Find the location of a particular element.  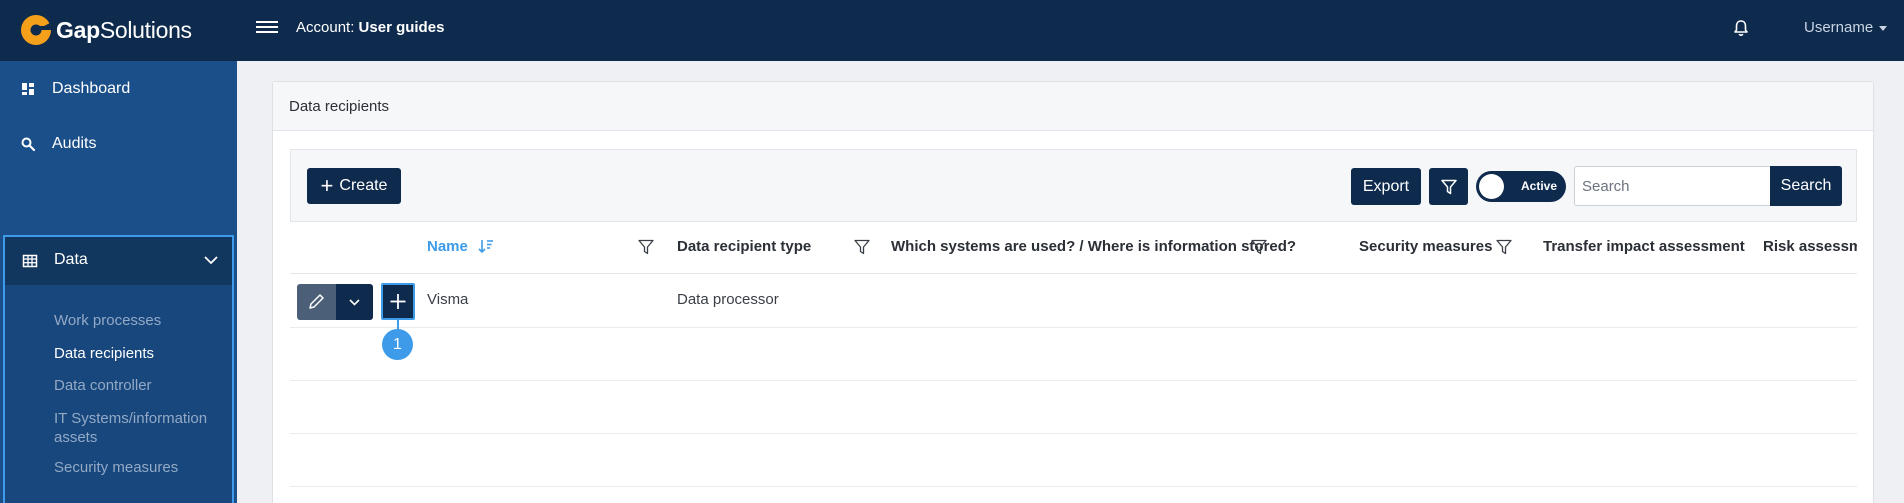

username: Username is located at coordinates (1839, 27).